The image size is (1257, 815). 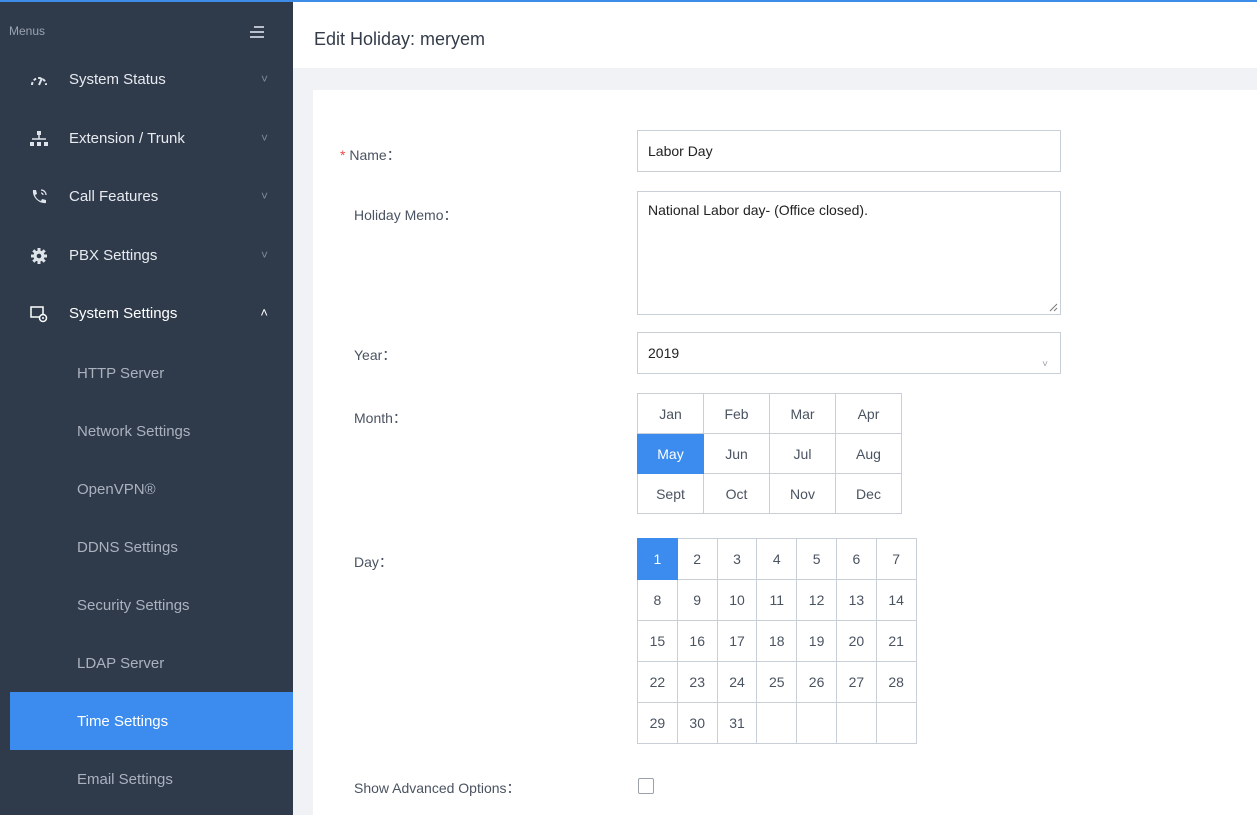 What do you see at coordinates (849, 253) in the screenshot?
I see `holiday-memo-textarea: National Labor day- (Office closed).` at bounding box center [849, 253].